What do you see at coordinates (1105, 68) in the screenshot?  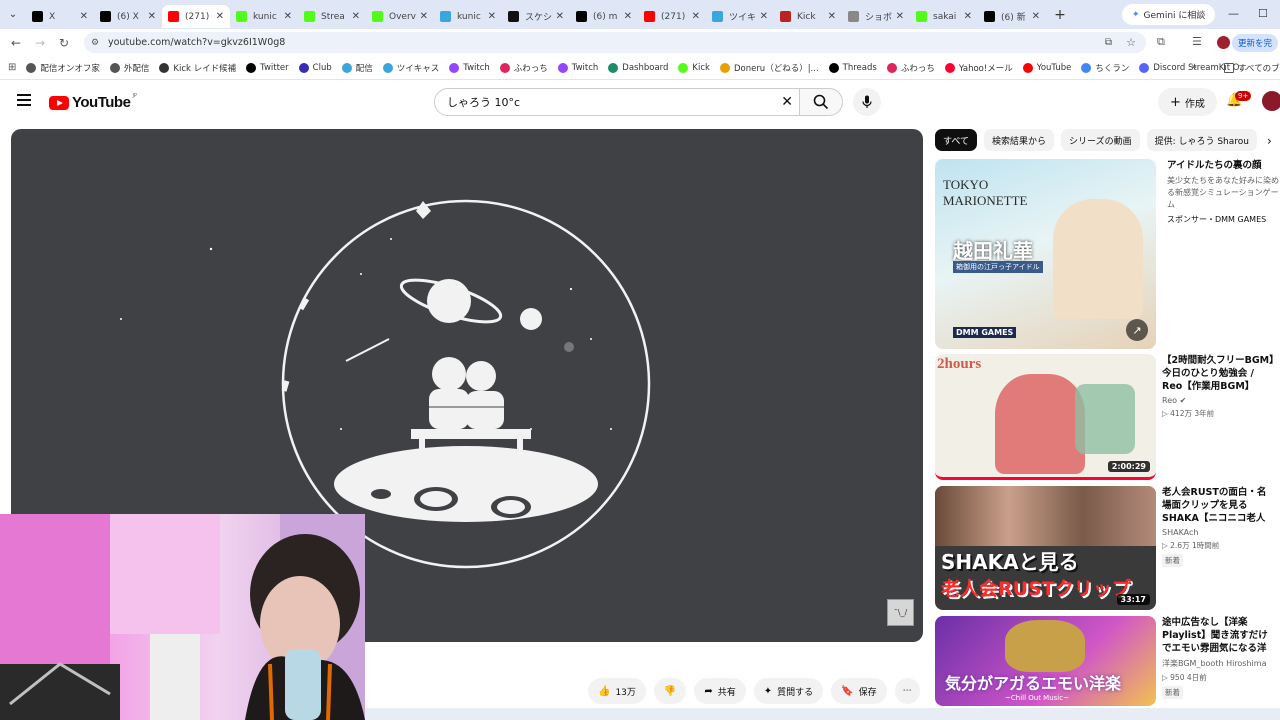 I see `bookmark-item: ちくラン` at bounding box center [1105, 68].